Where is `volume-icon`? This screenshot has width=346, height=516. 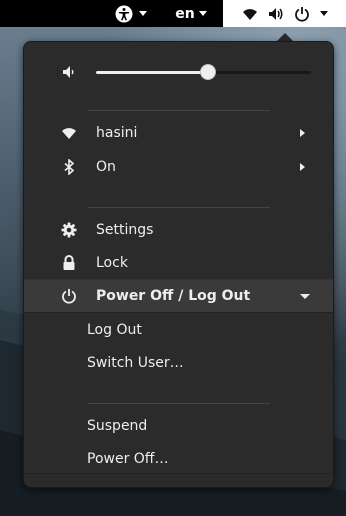
volume-icon is located at coordinates (275, 13).